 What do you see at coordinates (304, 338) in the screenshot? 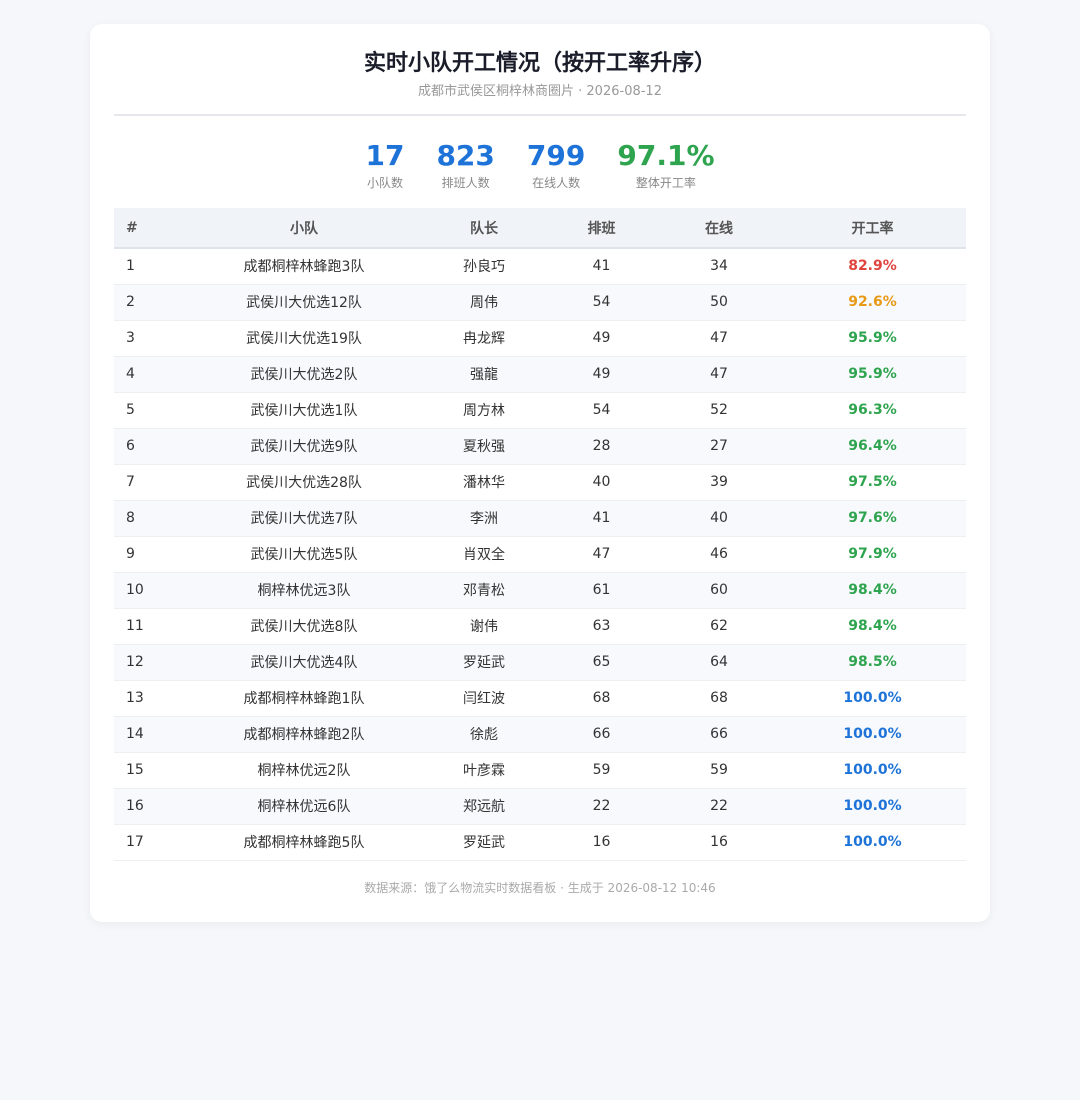
I see `cell-team: 武侯川大优选19队` at bounding box center [304, 338].